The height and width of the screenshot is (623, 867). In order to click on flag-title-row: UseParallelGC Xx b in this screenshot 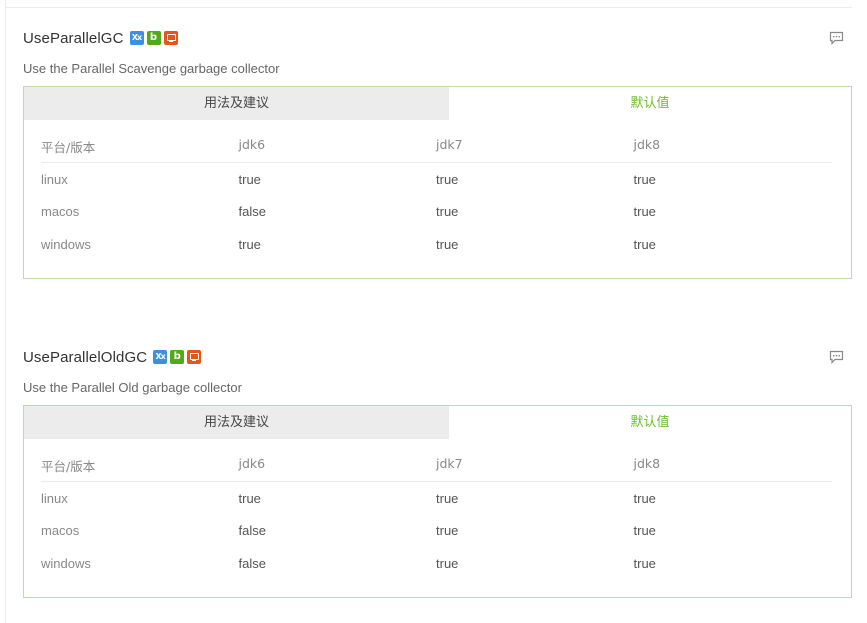, I will do `click(437, 38)`.